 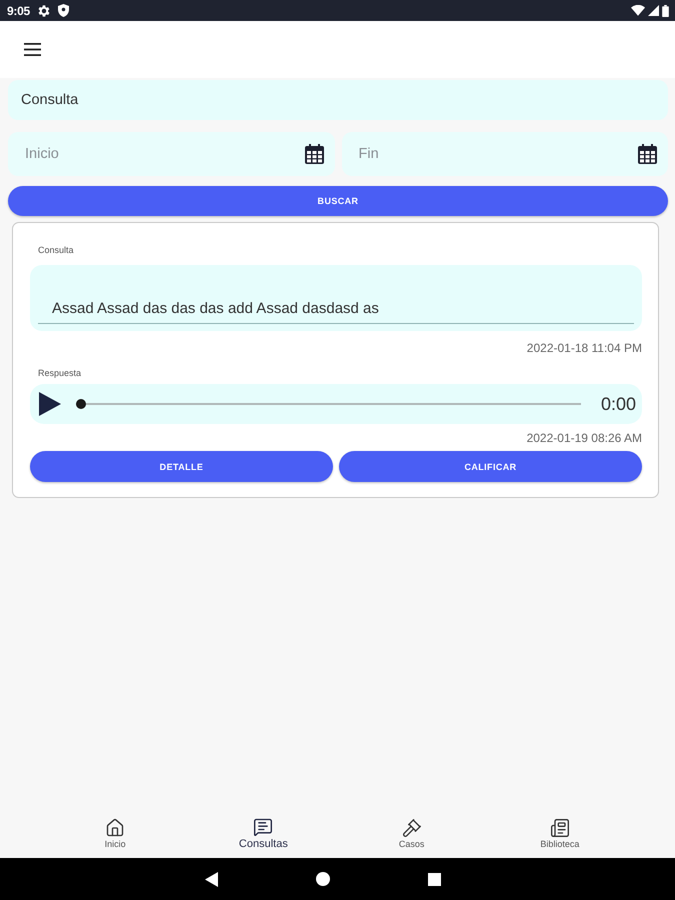 I want to click on wifi-icon, so click(x=638, y=10).